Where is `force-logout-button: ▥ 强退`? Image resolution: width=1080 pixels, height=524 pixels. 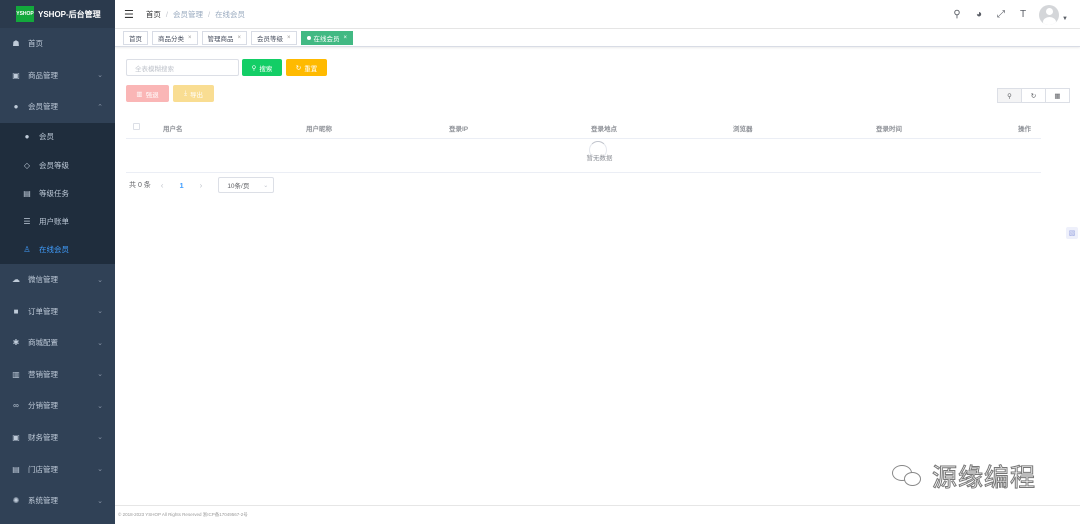 force-logout-button: ▥ 强退 is located at coordinates (147, 93).